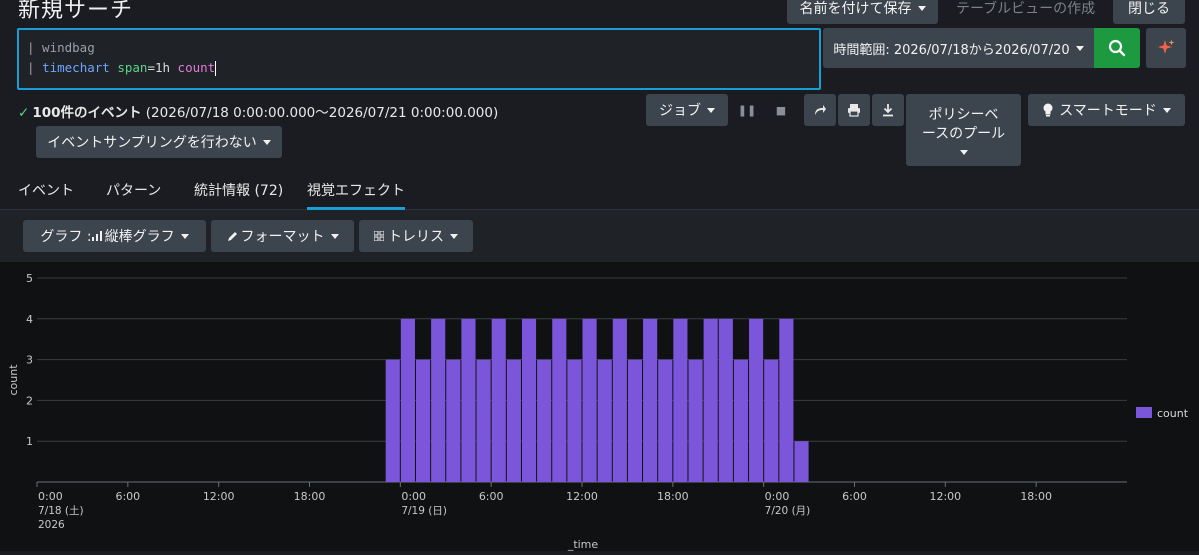 This screenshot has height=555, width=1199. Describe the element at coordinates (87, 113) in the screenshot. I see `event-count: 100件のイベント` at that location.